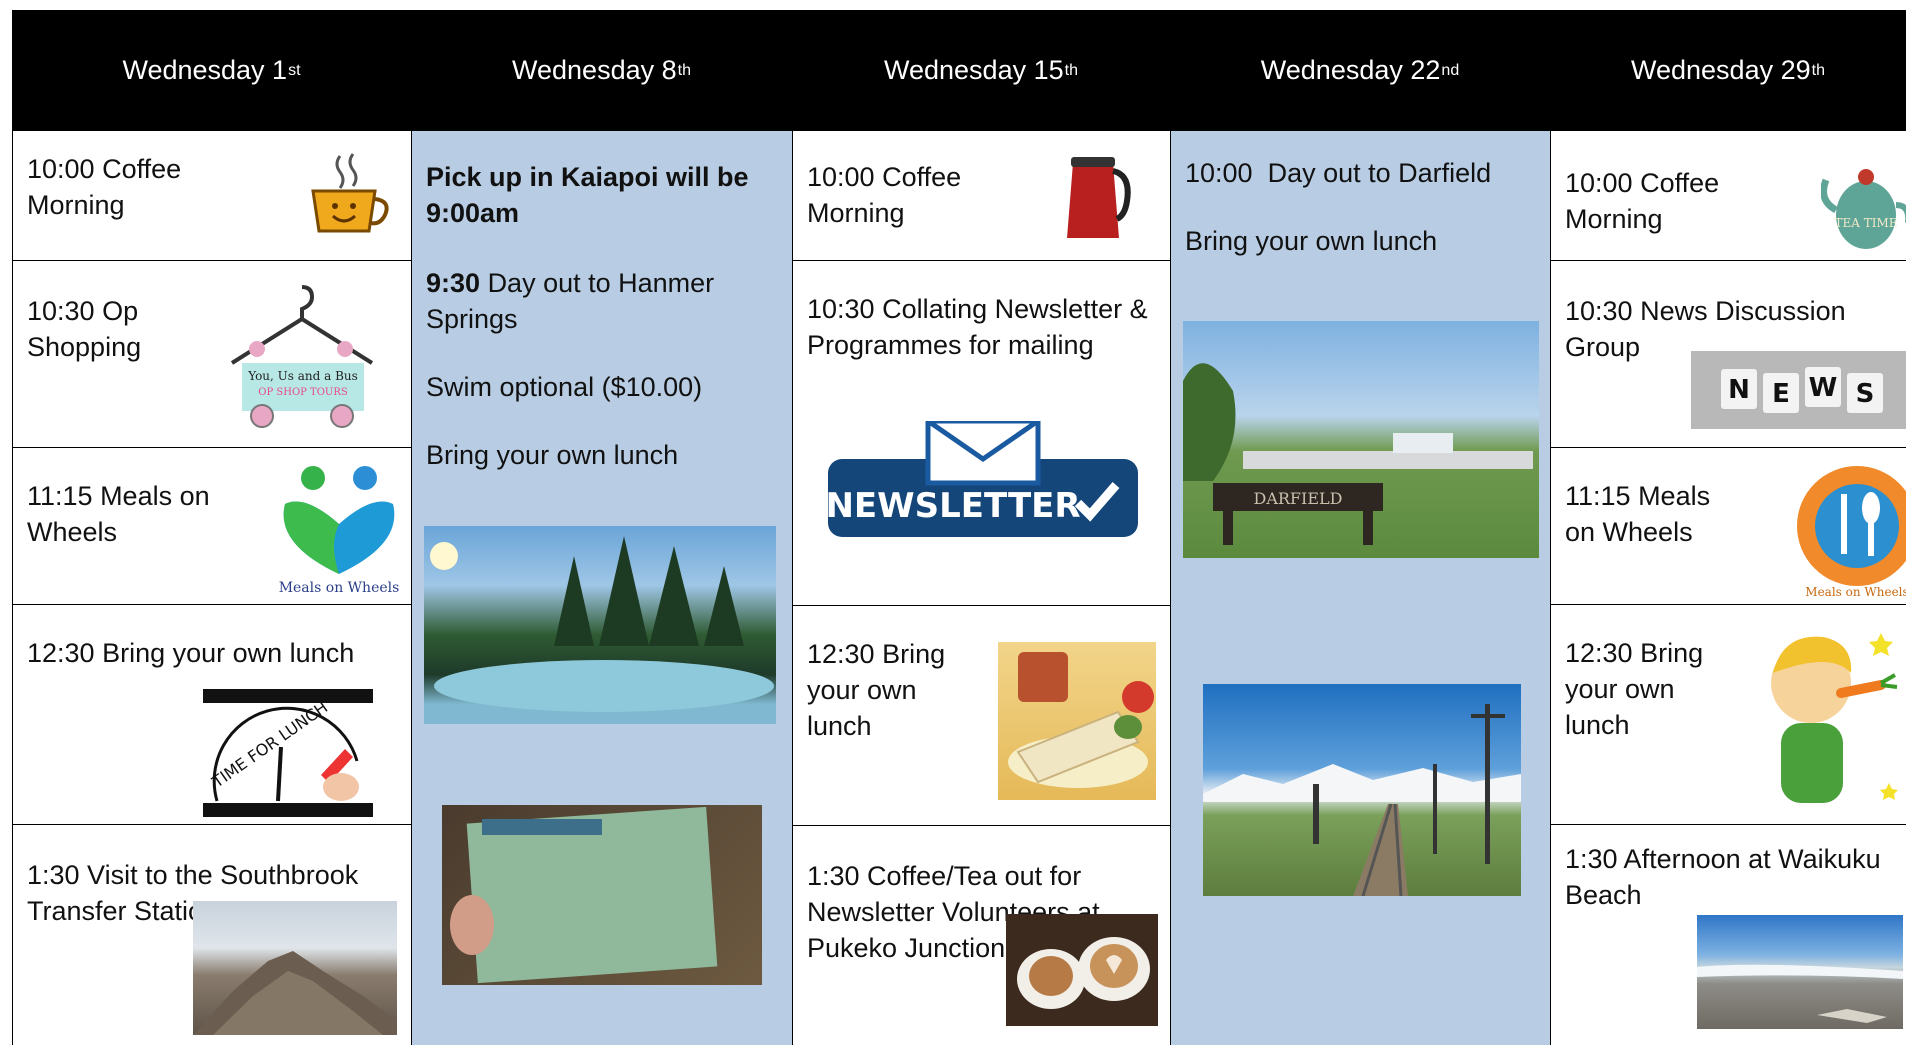  I want to click on header-day: Wednesday 8, so click(594, 70).